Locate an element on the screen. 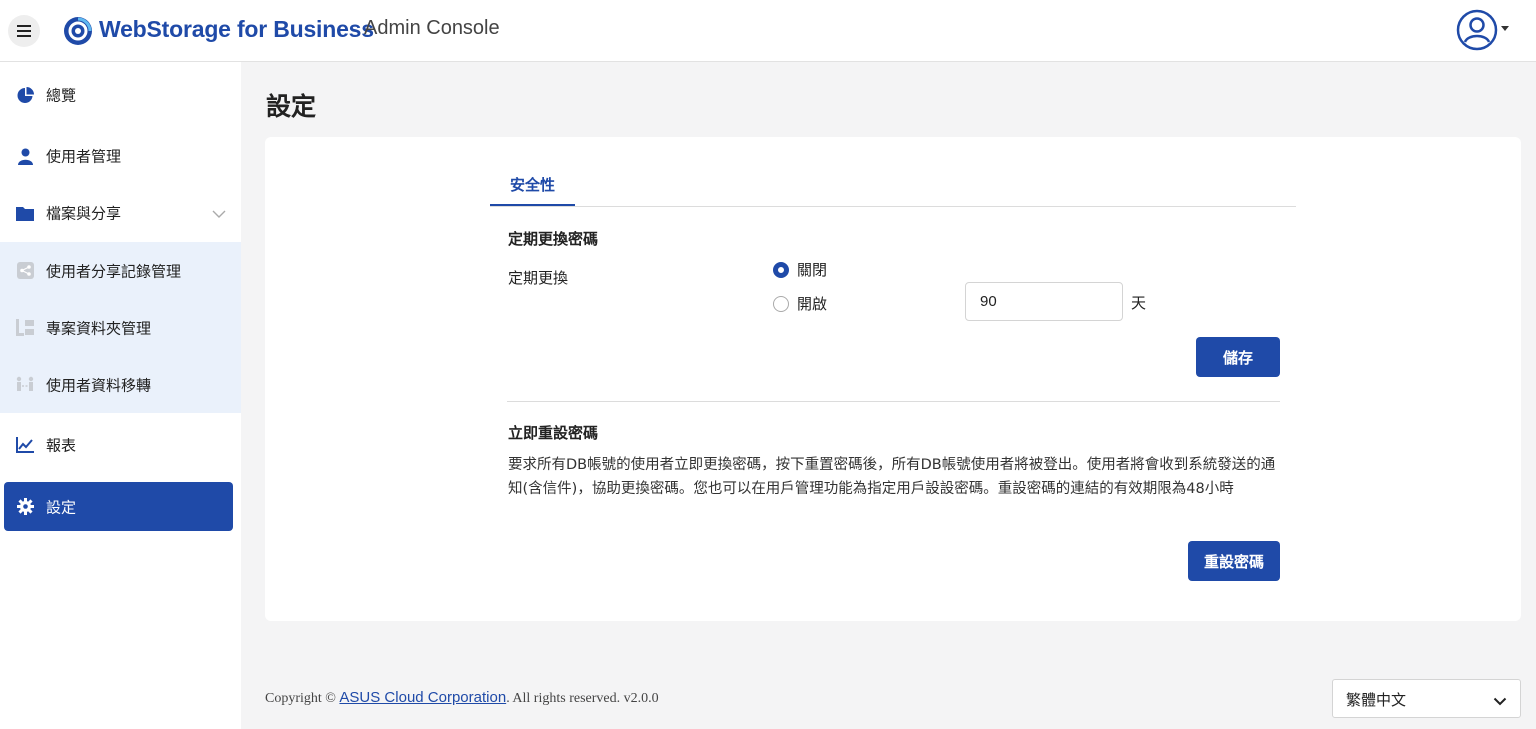 The width and height of the screenshot is (1536, 729). periodic-password-section-title: 定期更換密碼 is located at coordinates (553, 239).